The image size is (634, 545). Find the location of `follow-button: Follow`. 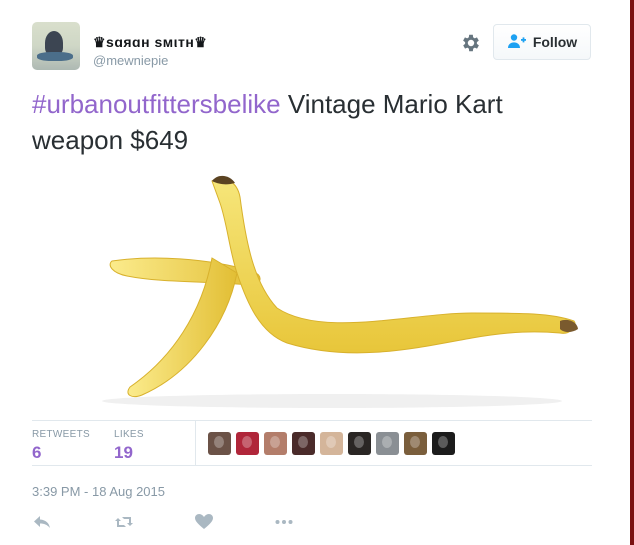

follow-button: Follow is located at coordinates (542, 42).